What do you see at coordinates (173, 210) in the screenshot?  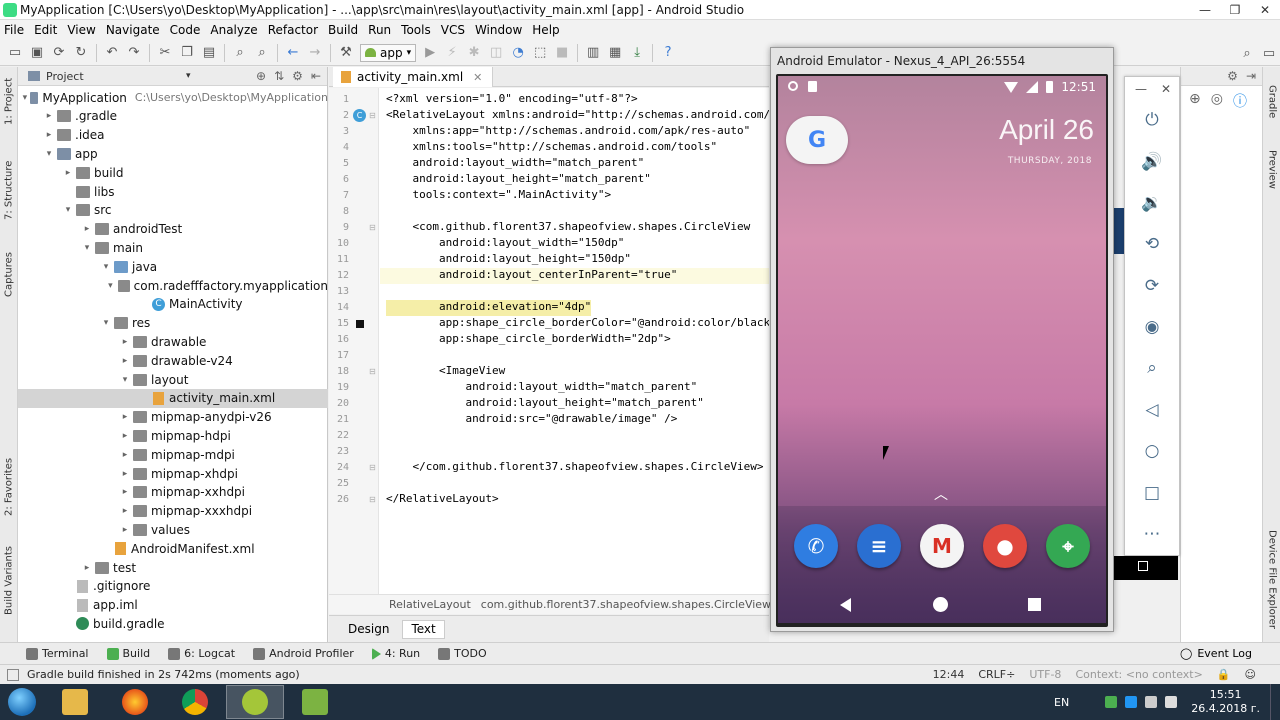 I see `tree-item: ▾ src` at bounding box center [173, 210].